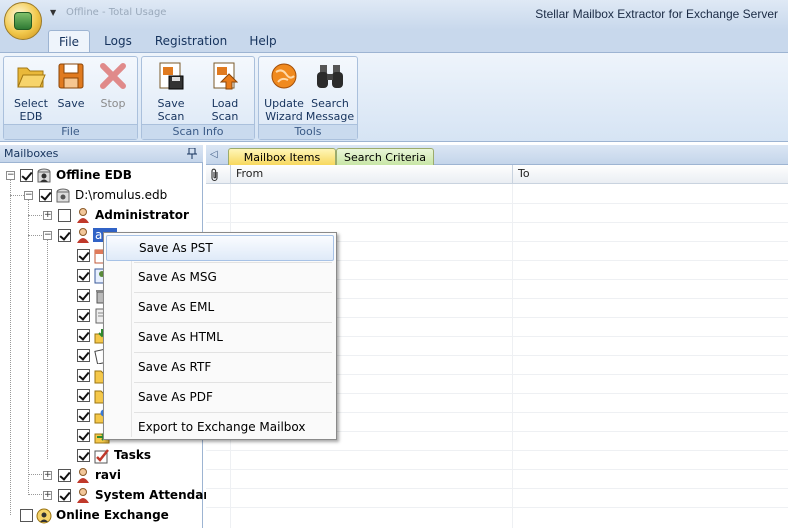 This screenshot has width=788, height=528. What do you see at coordinates (512, 356) in the screenshot?
I see `grid-column-line` at bounding box center [512, 356].